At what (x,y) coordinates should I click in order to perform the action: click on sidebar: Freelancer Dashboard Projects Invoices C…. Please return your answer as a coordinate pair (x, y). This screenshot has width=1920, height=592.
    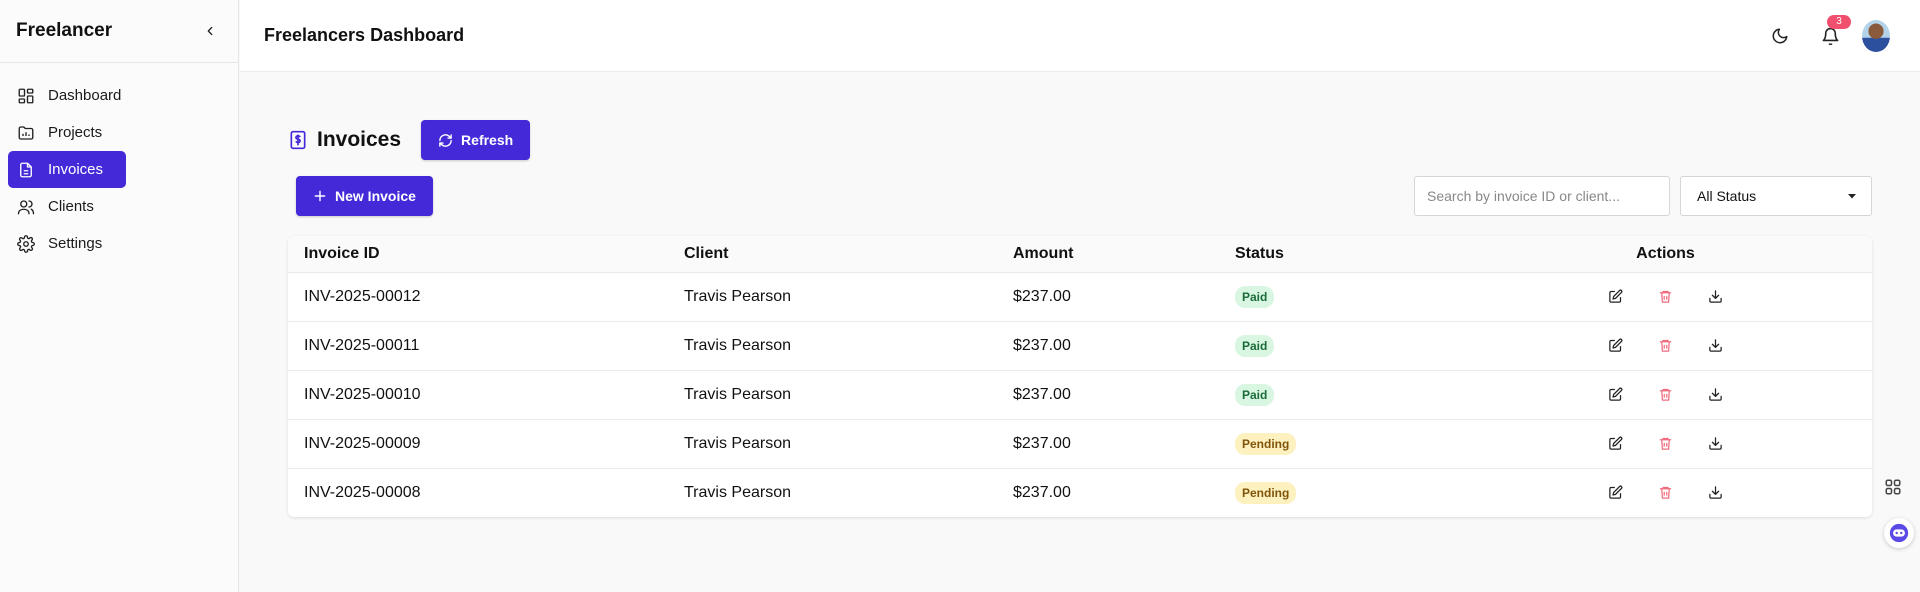
    Looking at the image, I should click on (119, 296).